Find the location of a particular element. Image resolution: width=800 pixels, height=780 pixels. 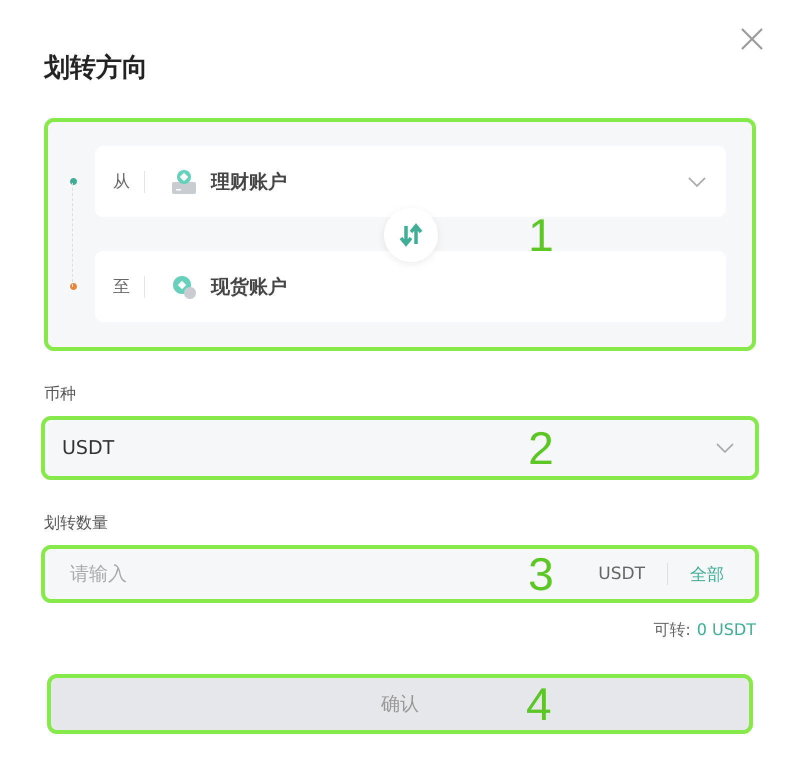

available-value: 0 USDT is located at coordinates (726, 630).